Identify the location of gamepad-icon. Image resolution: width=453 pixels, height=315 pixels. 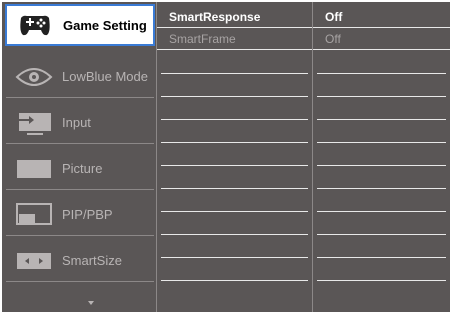
(35, 25).